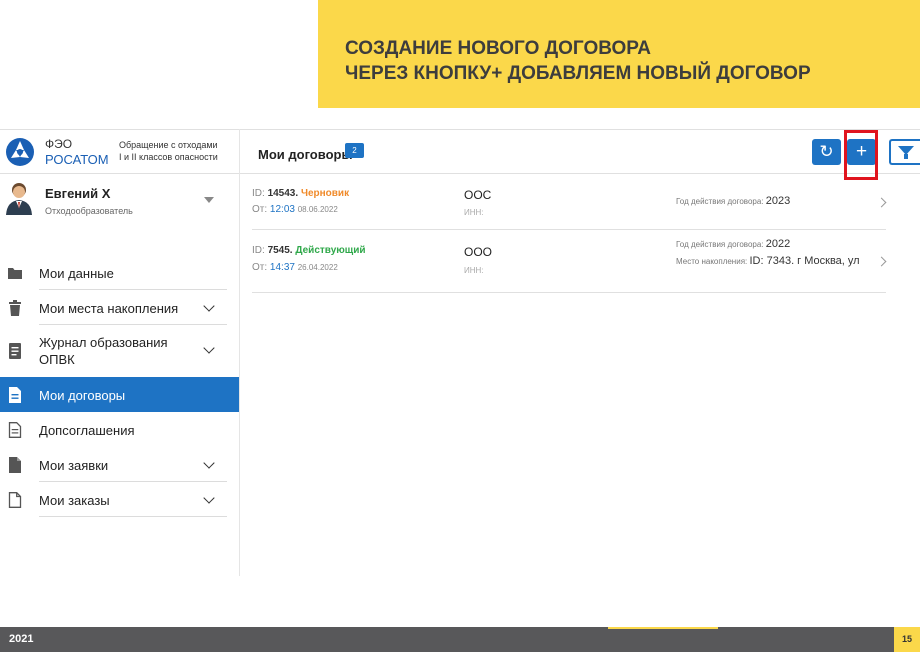 This screenshot has width=920, height=652. I want to click on sidebar-item-supplements: Допсоглашения, so click(119, 429).